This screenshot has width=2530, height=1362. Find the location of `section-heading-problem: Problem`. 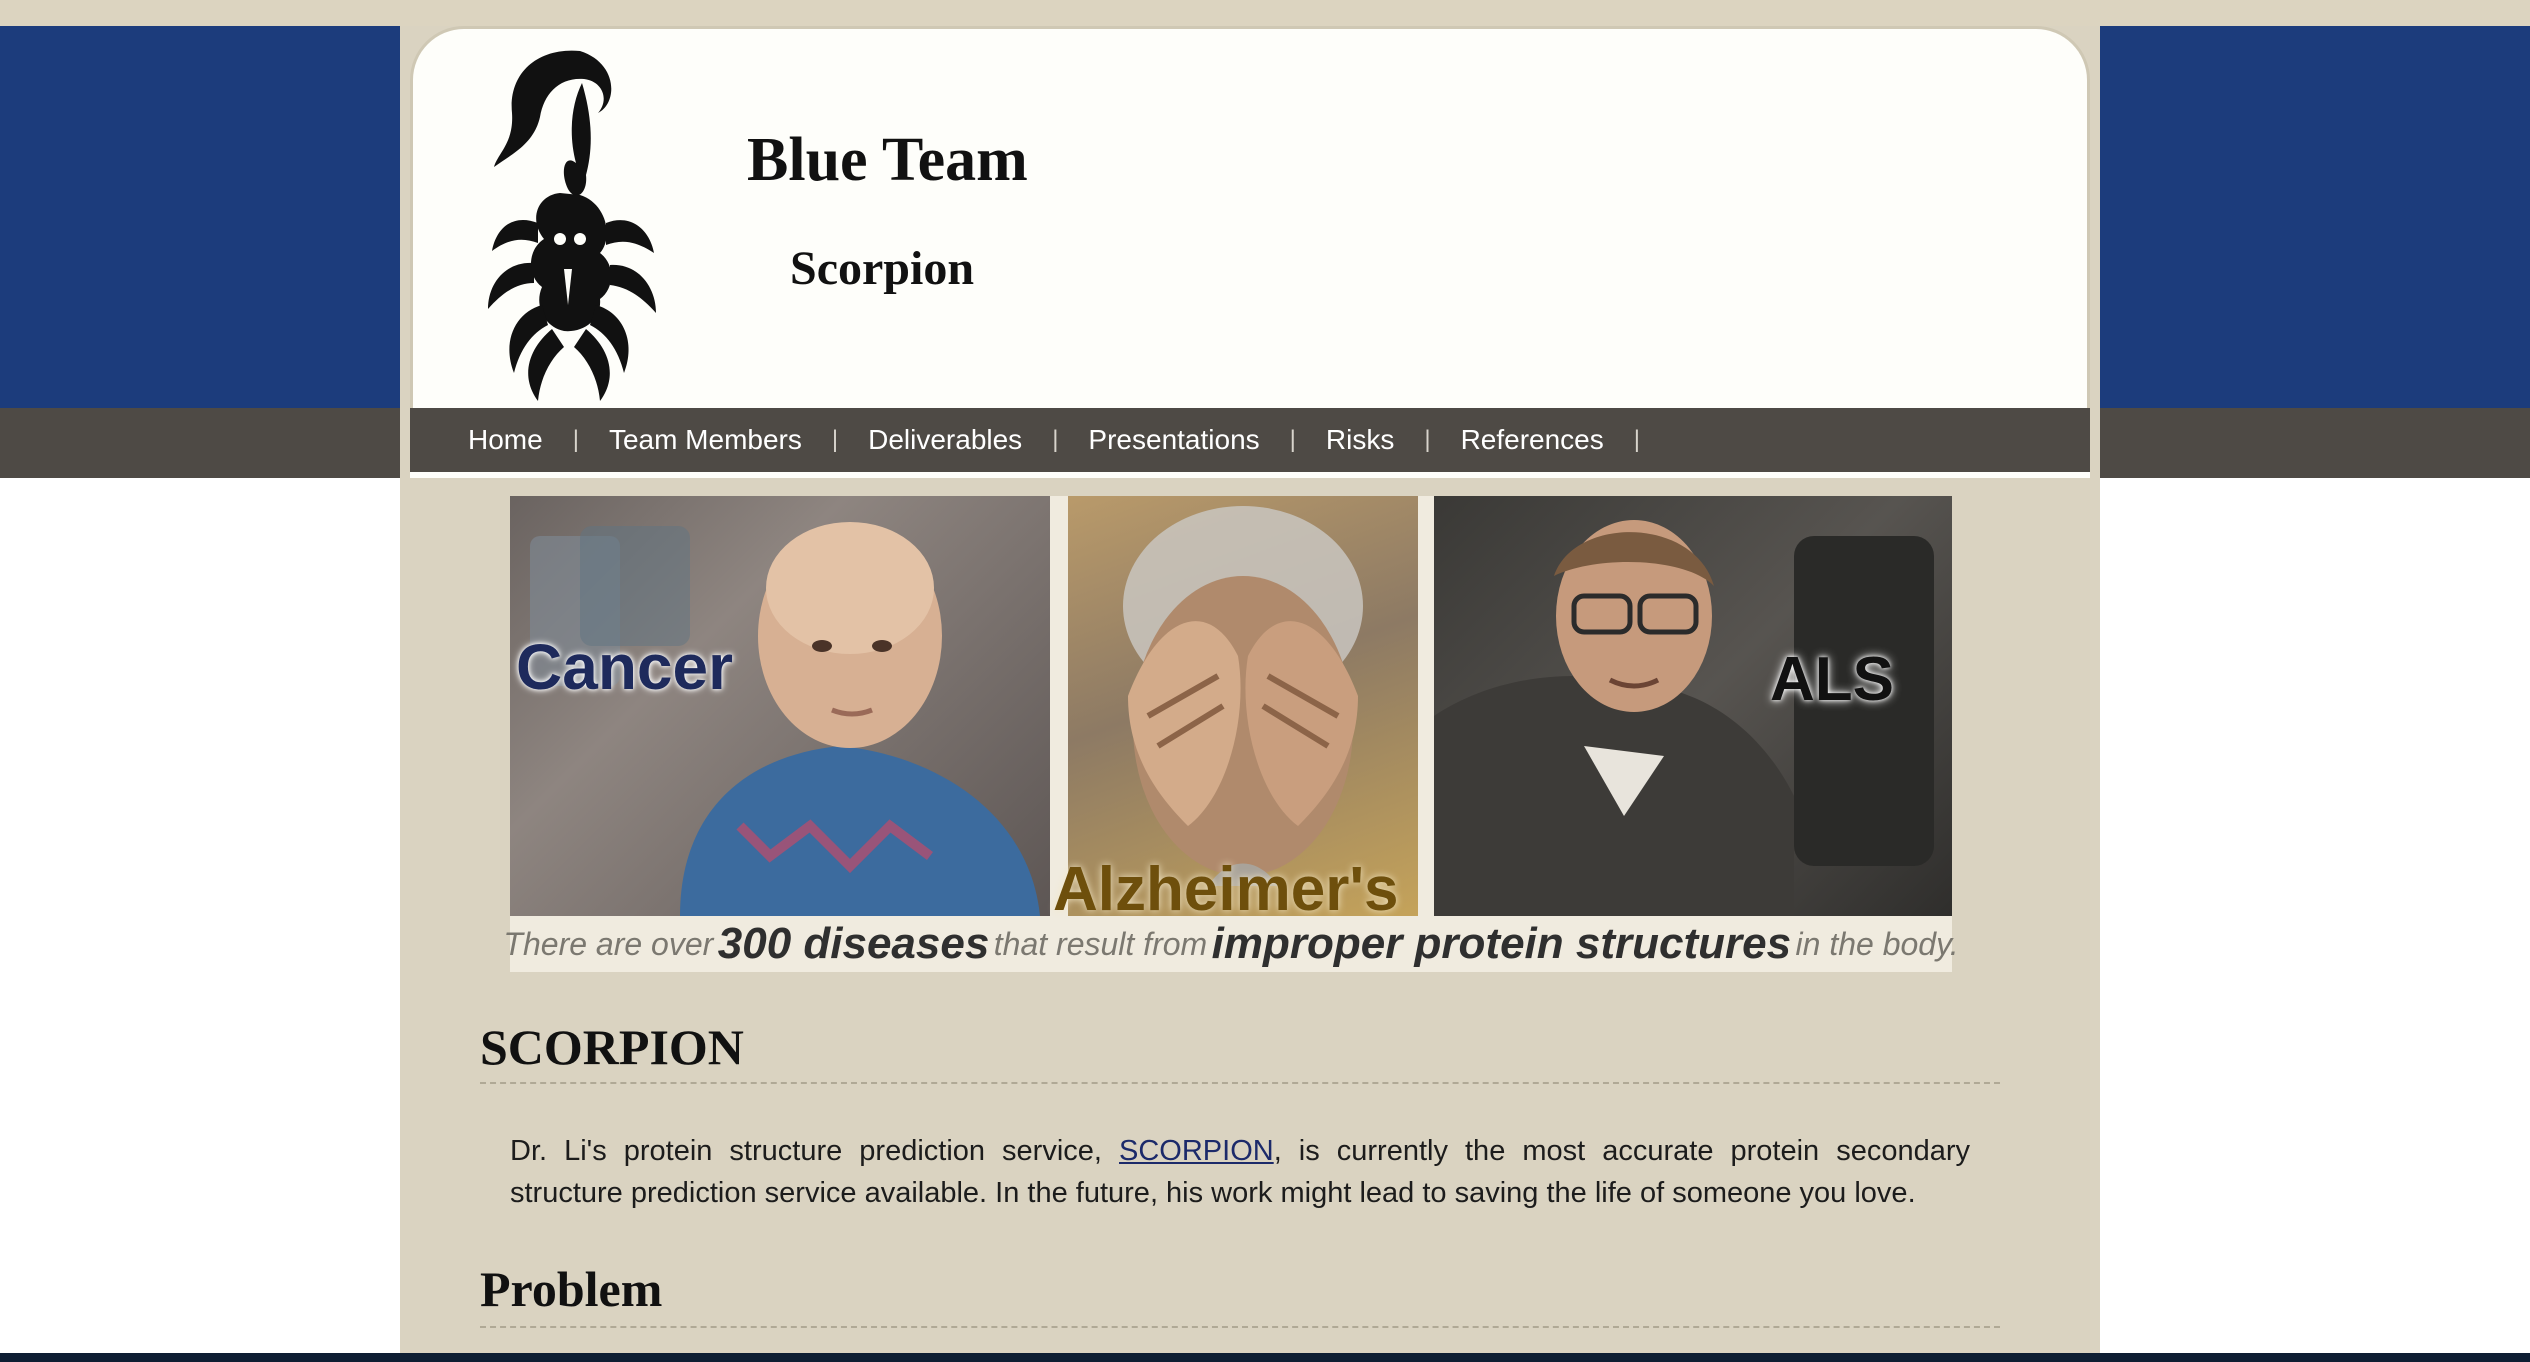

section-heading-problem: Problem is located at coordinates (571, 1289).